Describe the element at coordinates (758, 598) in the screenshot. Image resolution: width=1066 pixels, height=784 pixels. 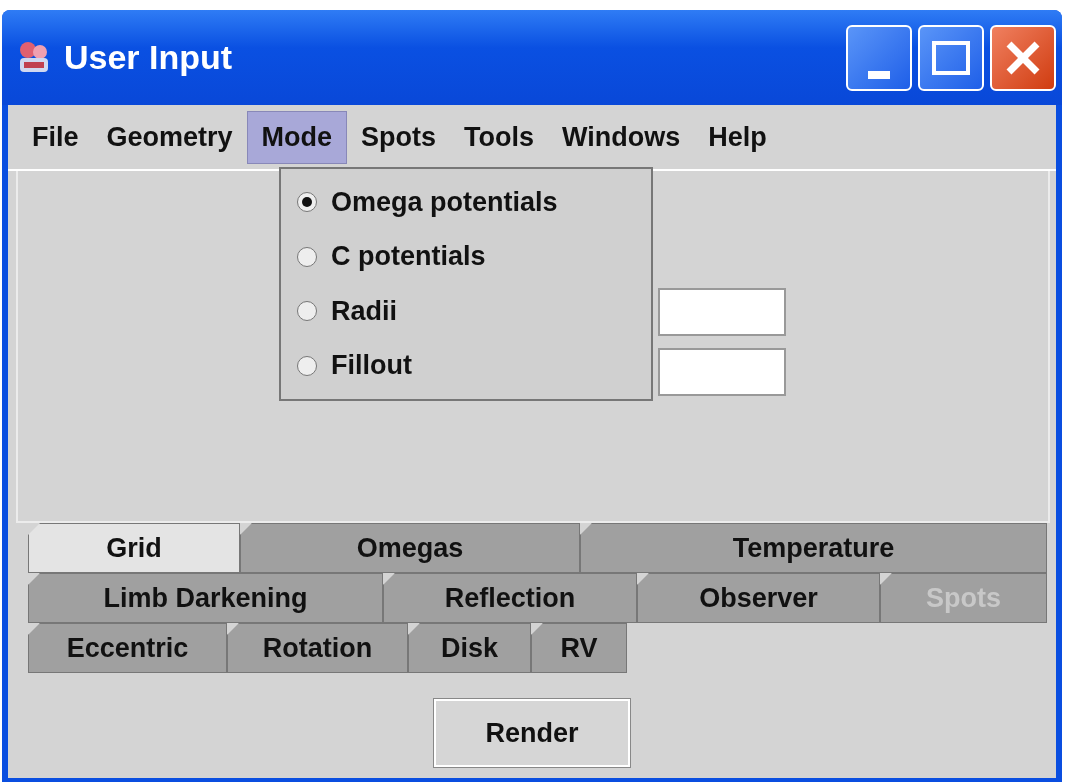
I see `tab: Observer` at that location.